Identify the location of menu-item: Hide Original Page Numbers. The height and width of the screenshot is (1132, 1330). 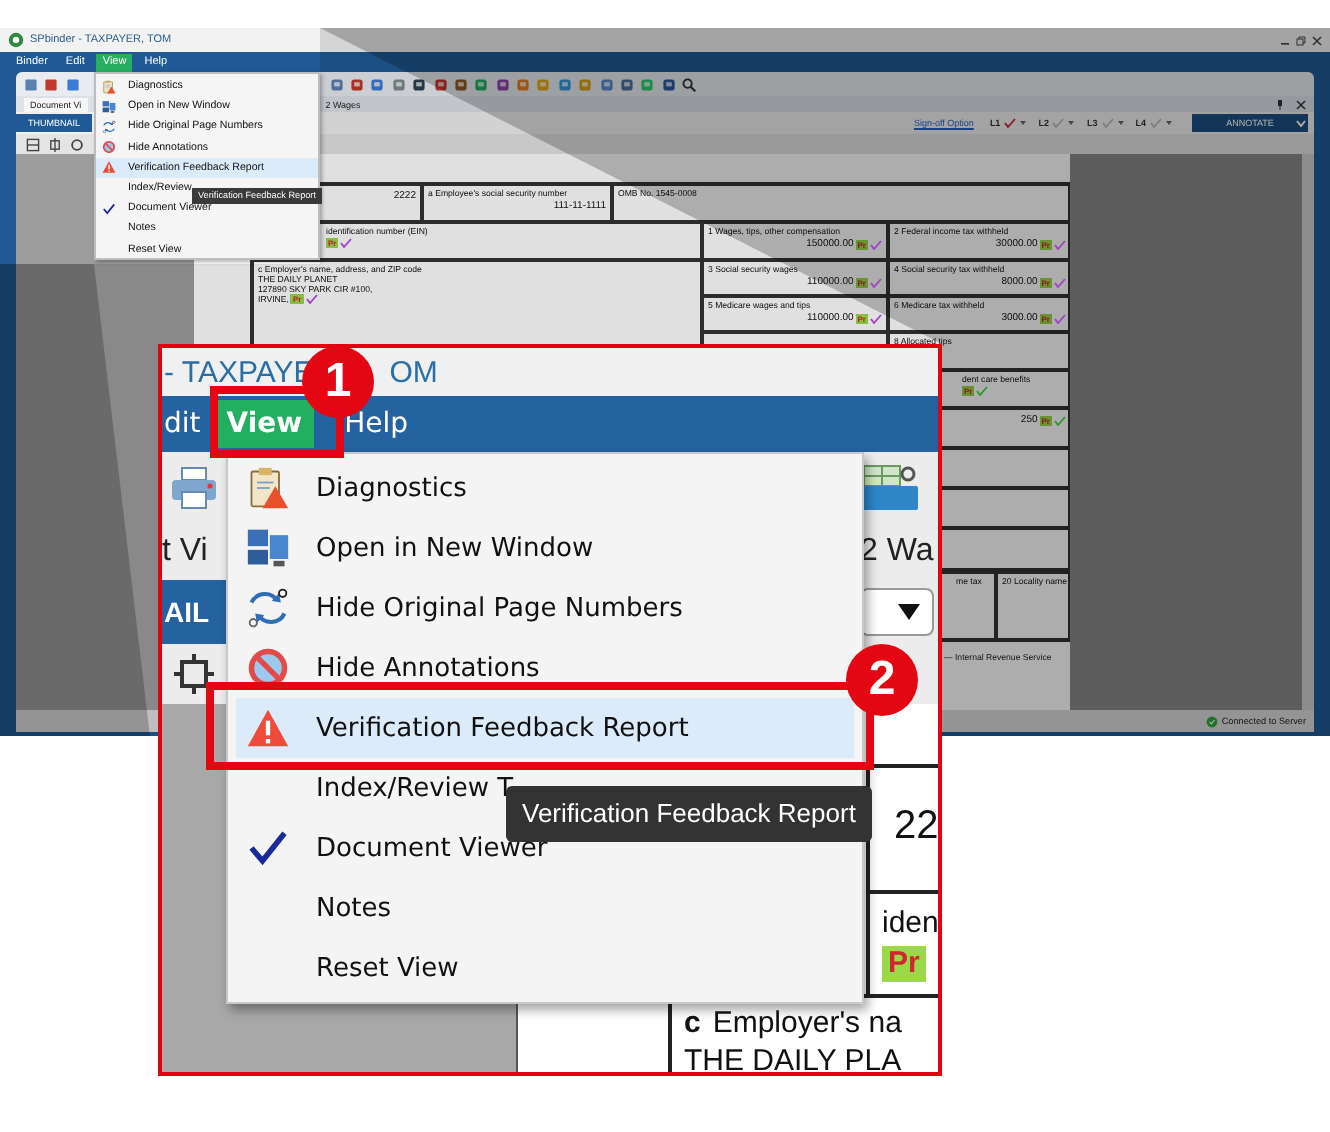
(545, 608).